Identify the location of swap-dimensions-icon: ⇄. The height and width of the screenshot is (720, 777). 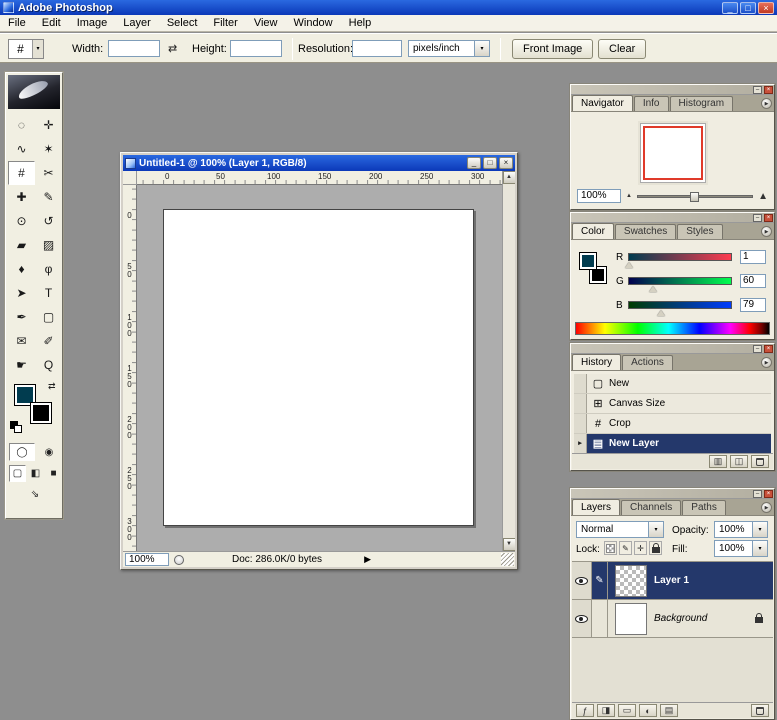
(172, 48).